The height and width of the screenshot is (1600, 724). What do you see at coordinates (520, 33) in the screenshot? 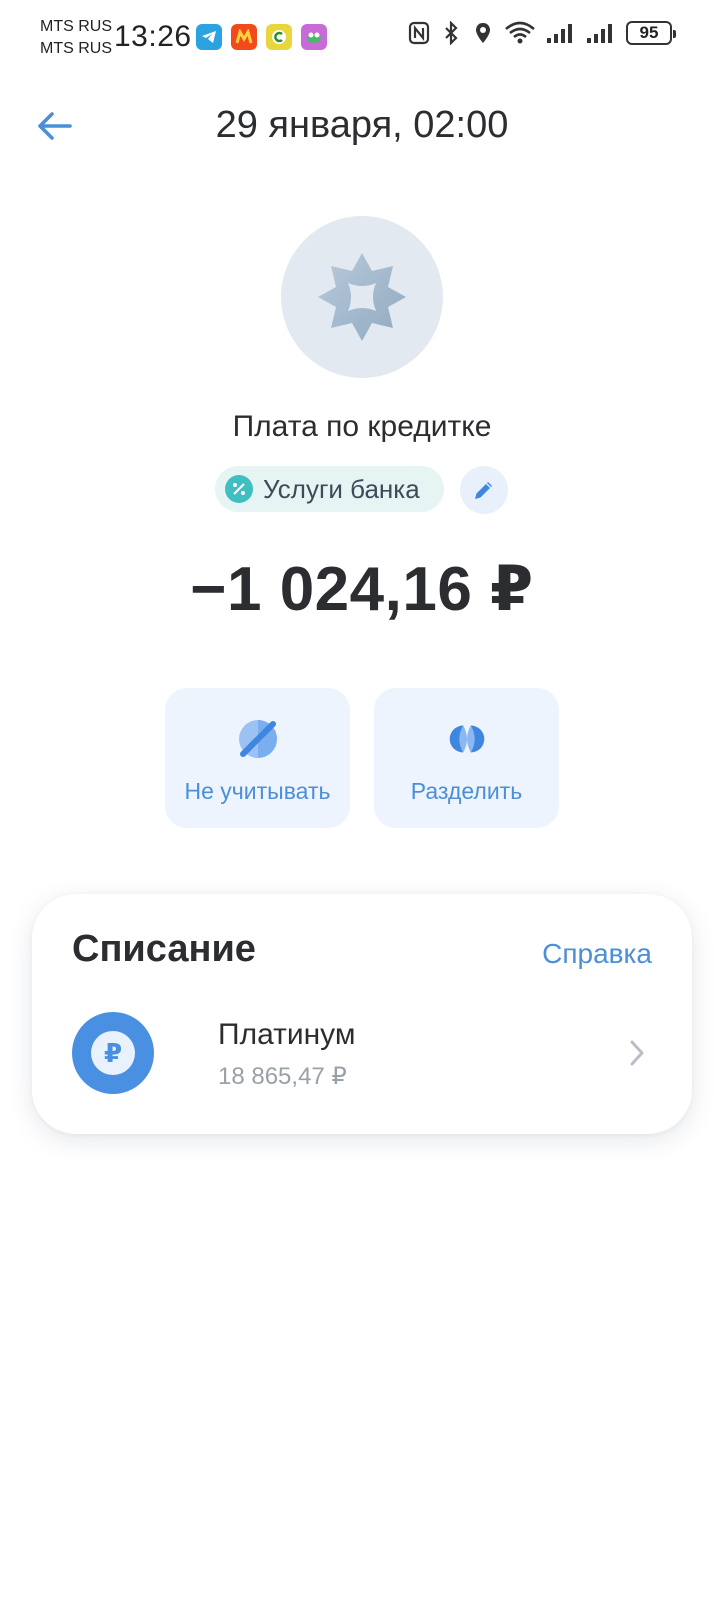
I see `wifi-icon` at bounding box center [520, 33].